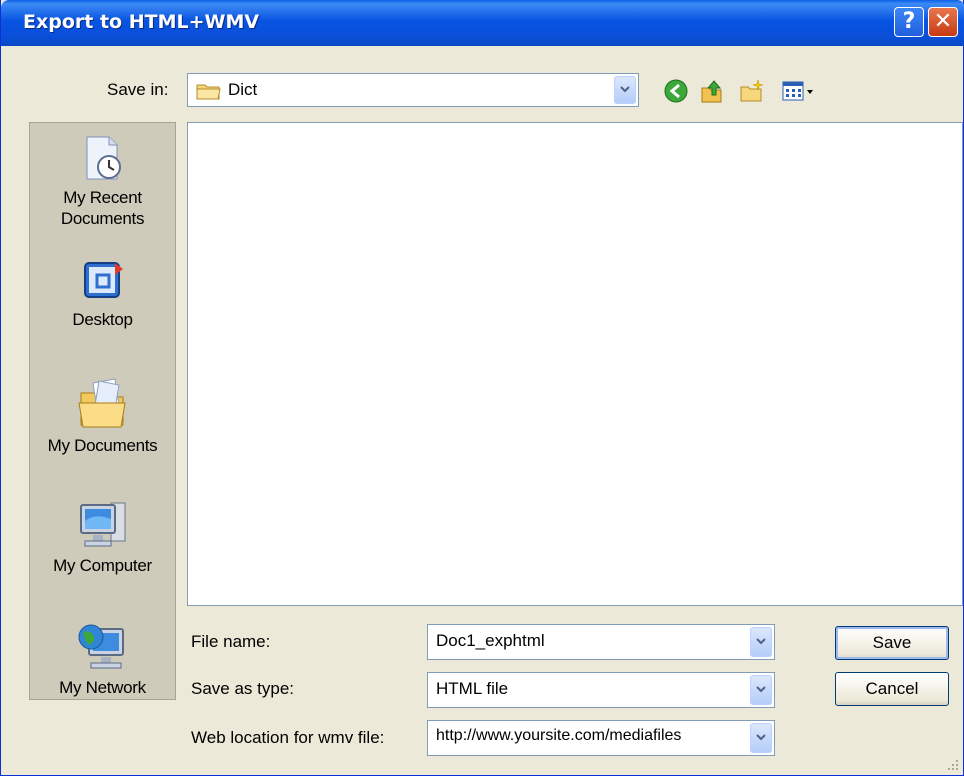  What do you see at coordinates (102, 218) in the screenshot?
I see `place-label-line2: Documents` at bounding box center [102, 218].